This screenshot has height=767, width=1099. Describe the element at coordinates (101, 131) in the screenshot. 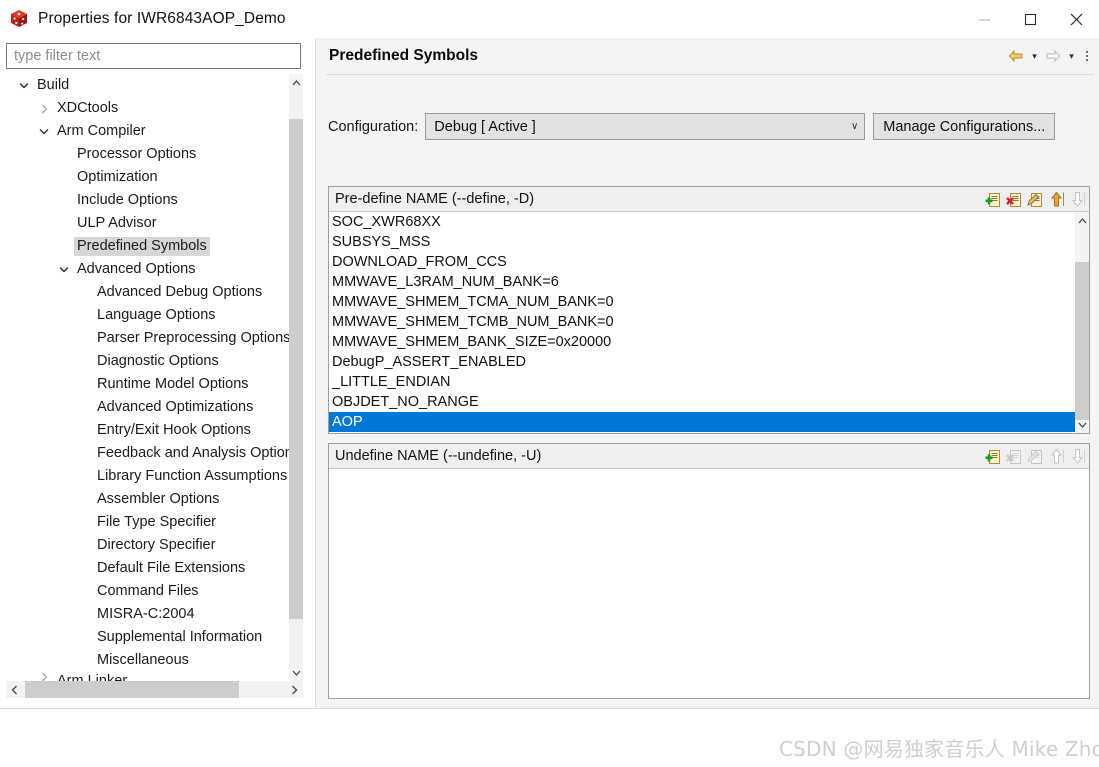

I see `tree-item-label: Arm Compiler` at that location.